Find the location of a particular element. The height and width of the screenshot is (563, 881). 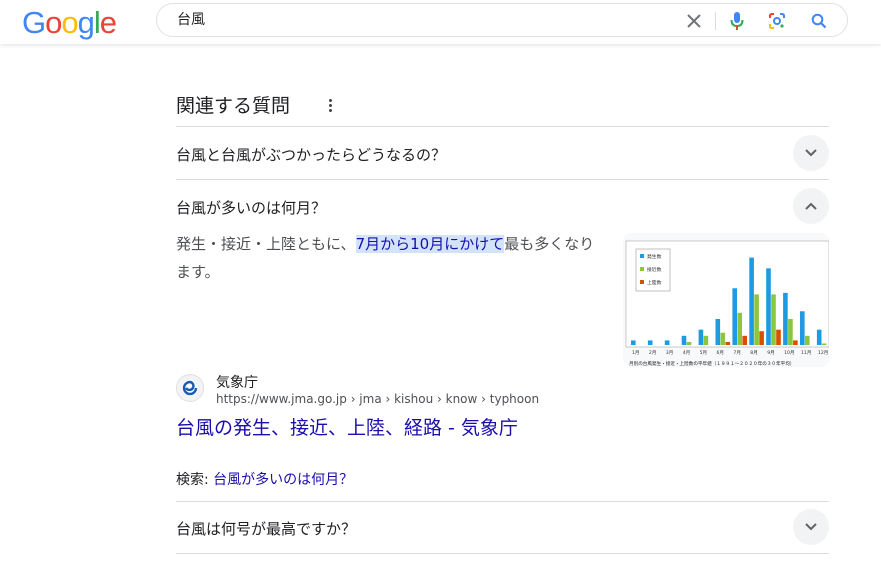

logo-letter: G is located at coordinates (34, 22).